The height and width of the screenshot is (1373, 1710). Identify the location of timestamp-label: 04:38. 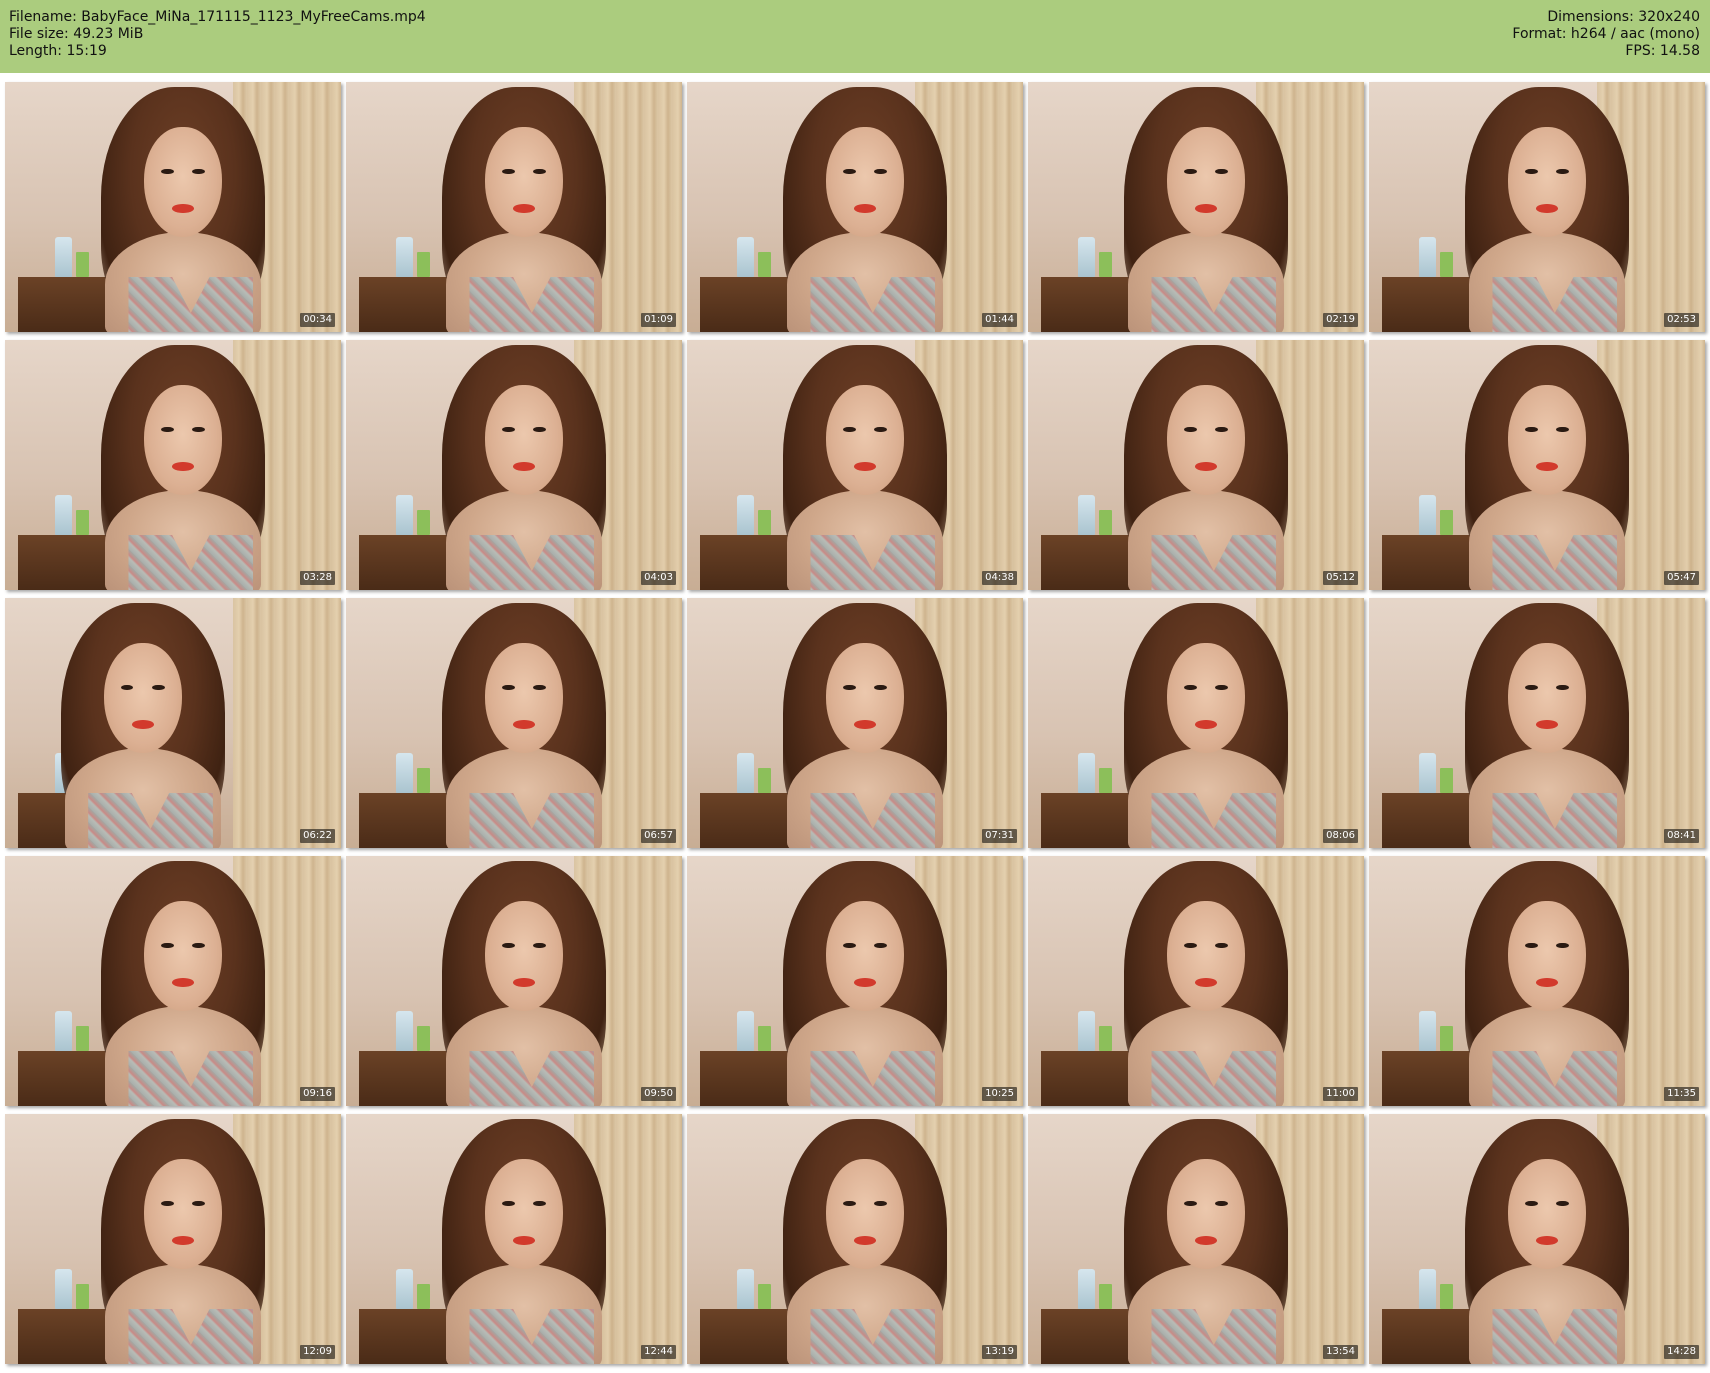
(999, 578).